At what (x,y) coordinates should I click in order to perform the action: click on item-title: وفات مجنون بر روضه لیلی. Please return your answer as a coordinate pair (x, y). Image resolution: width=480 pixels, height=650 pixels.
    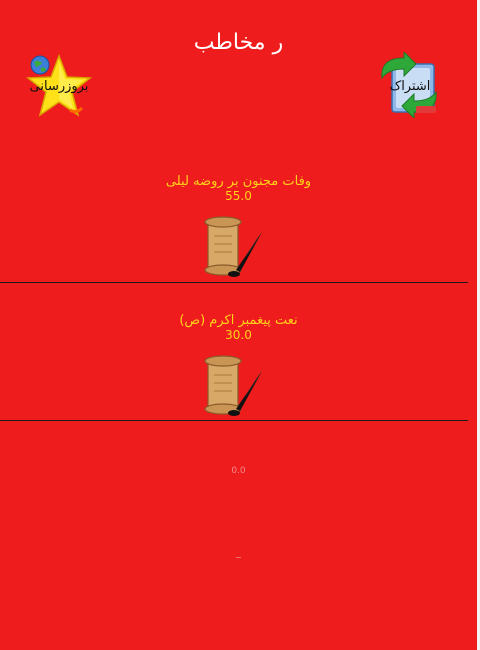
    Looking at the image, I should click on (238, 181).